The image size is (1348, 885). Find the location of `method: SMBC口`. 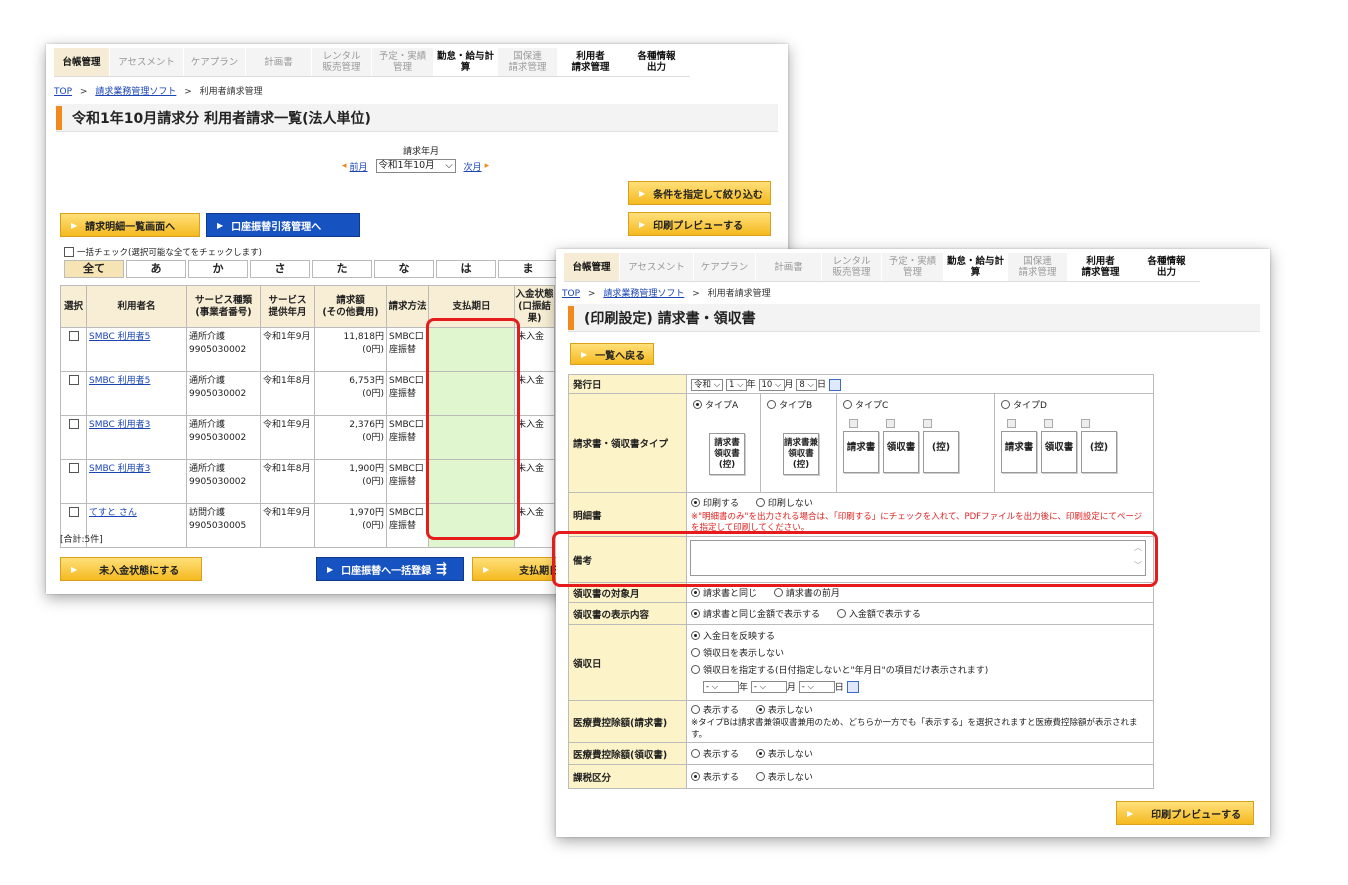

method: SMBC口 is located at coordinates (406, 381).